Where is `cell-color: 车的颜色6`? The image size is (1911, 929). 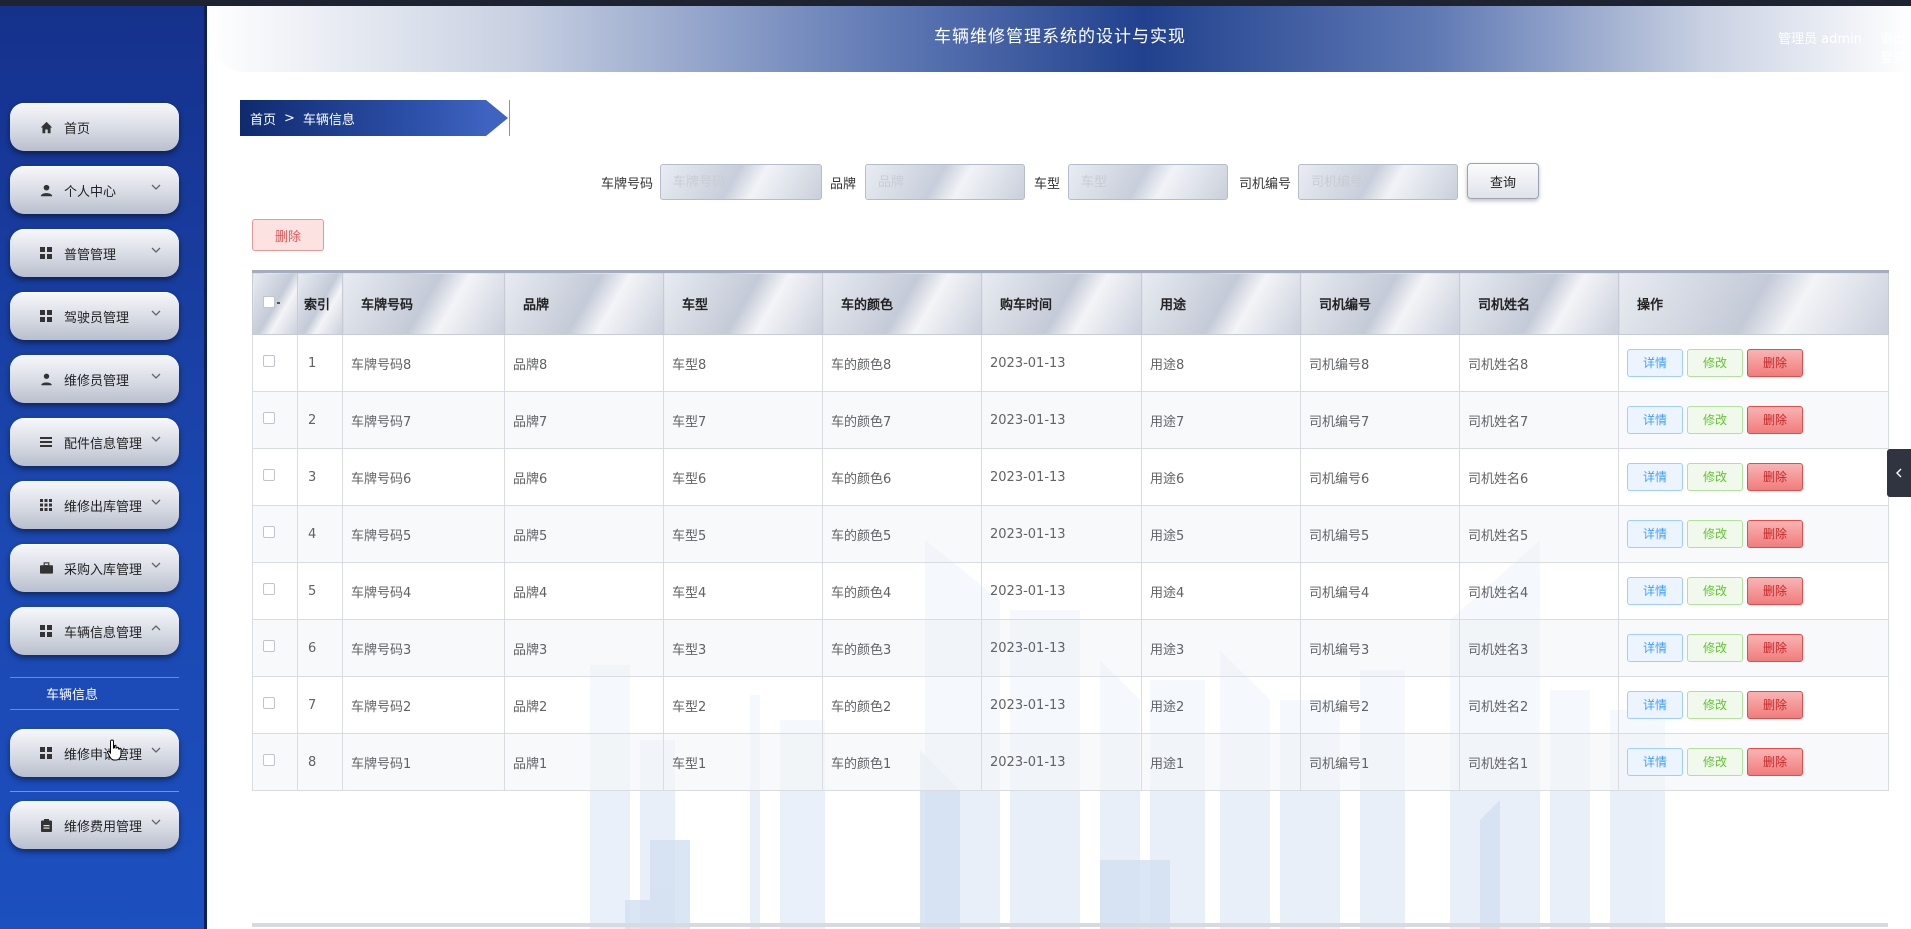
cell-color: 车的颜色6 is located at coordinates (902, 477).